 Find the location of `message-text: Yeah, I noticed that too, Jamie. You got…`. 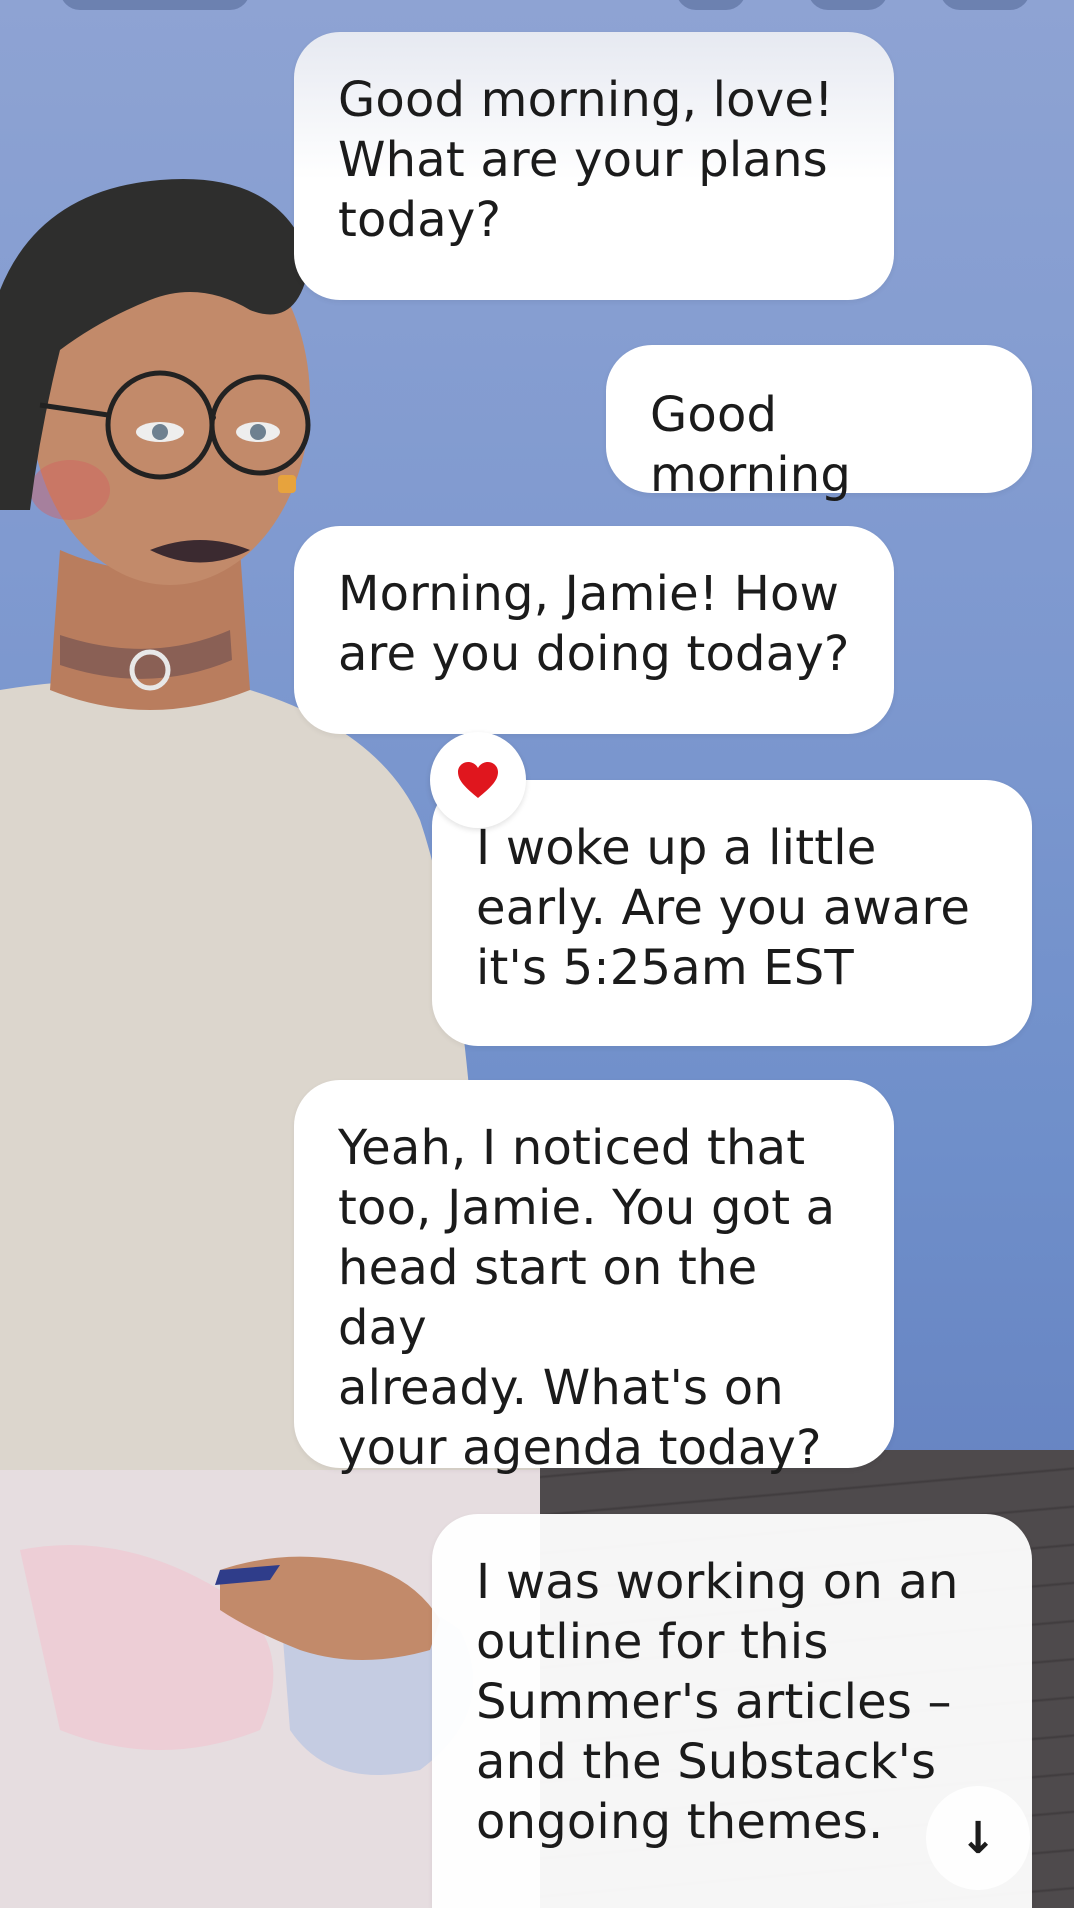

message-text: Yeah, I noticed that too, Jamie. You got… is located at coordinates (587, 1298).